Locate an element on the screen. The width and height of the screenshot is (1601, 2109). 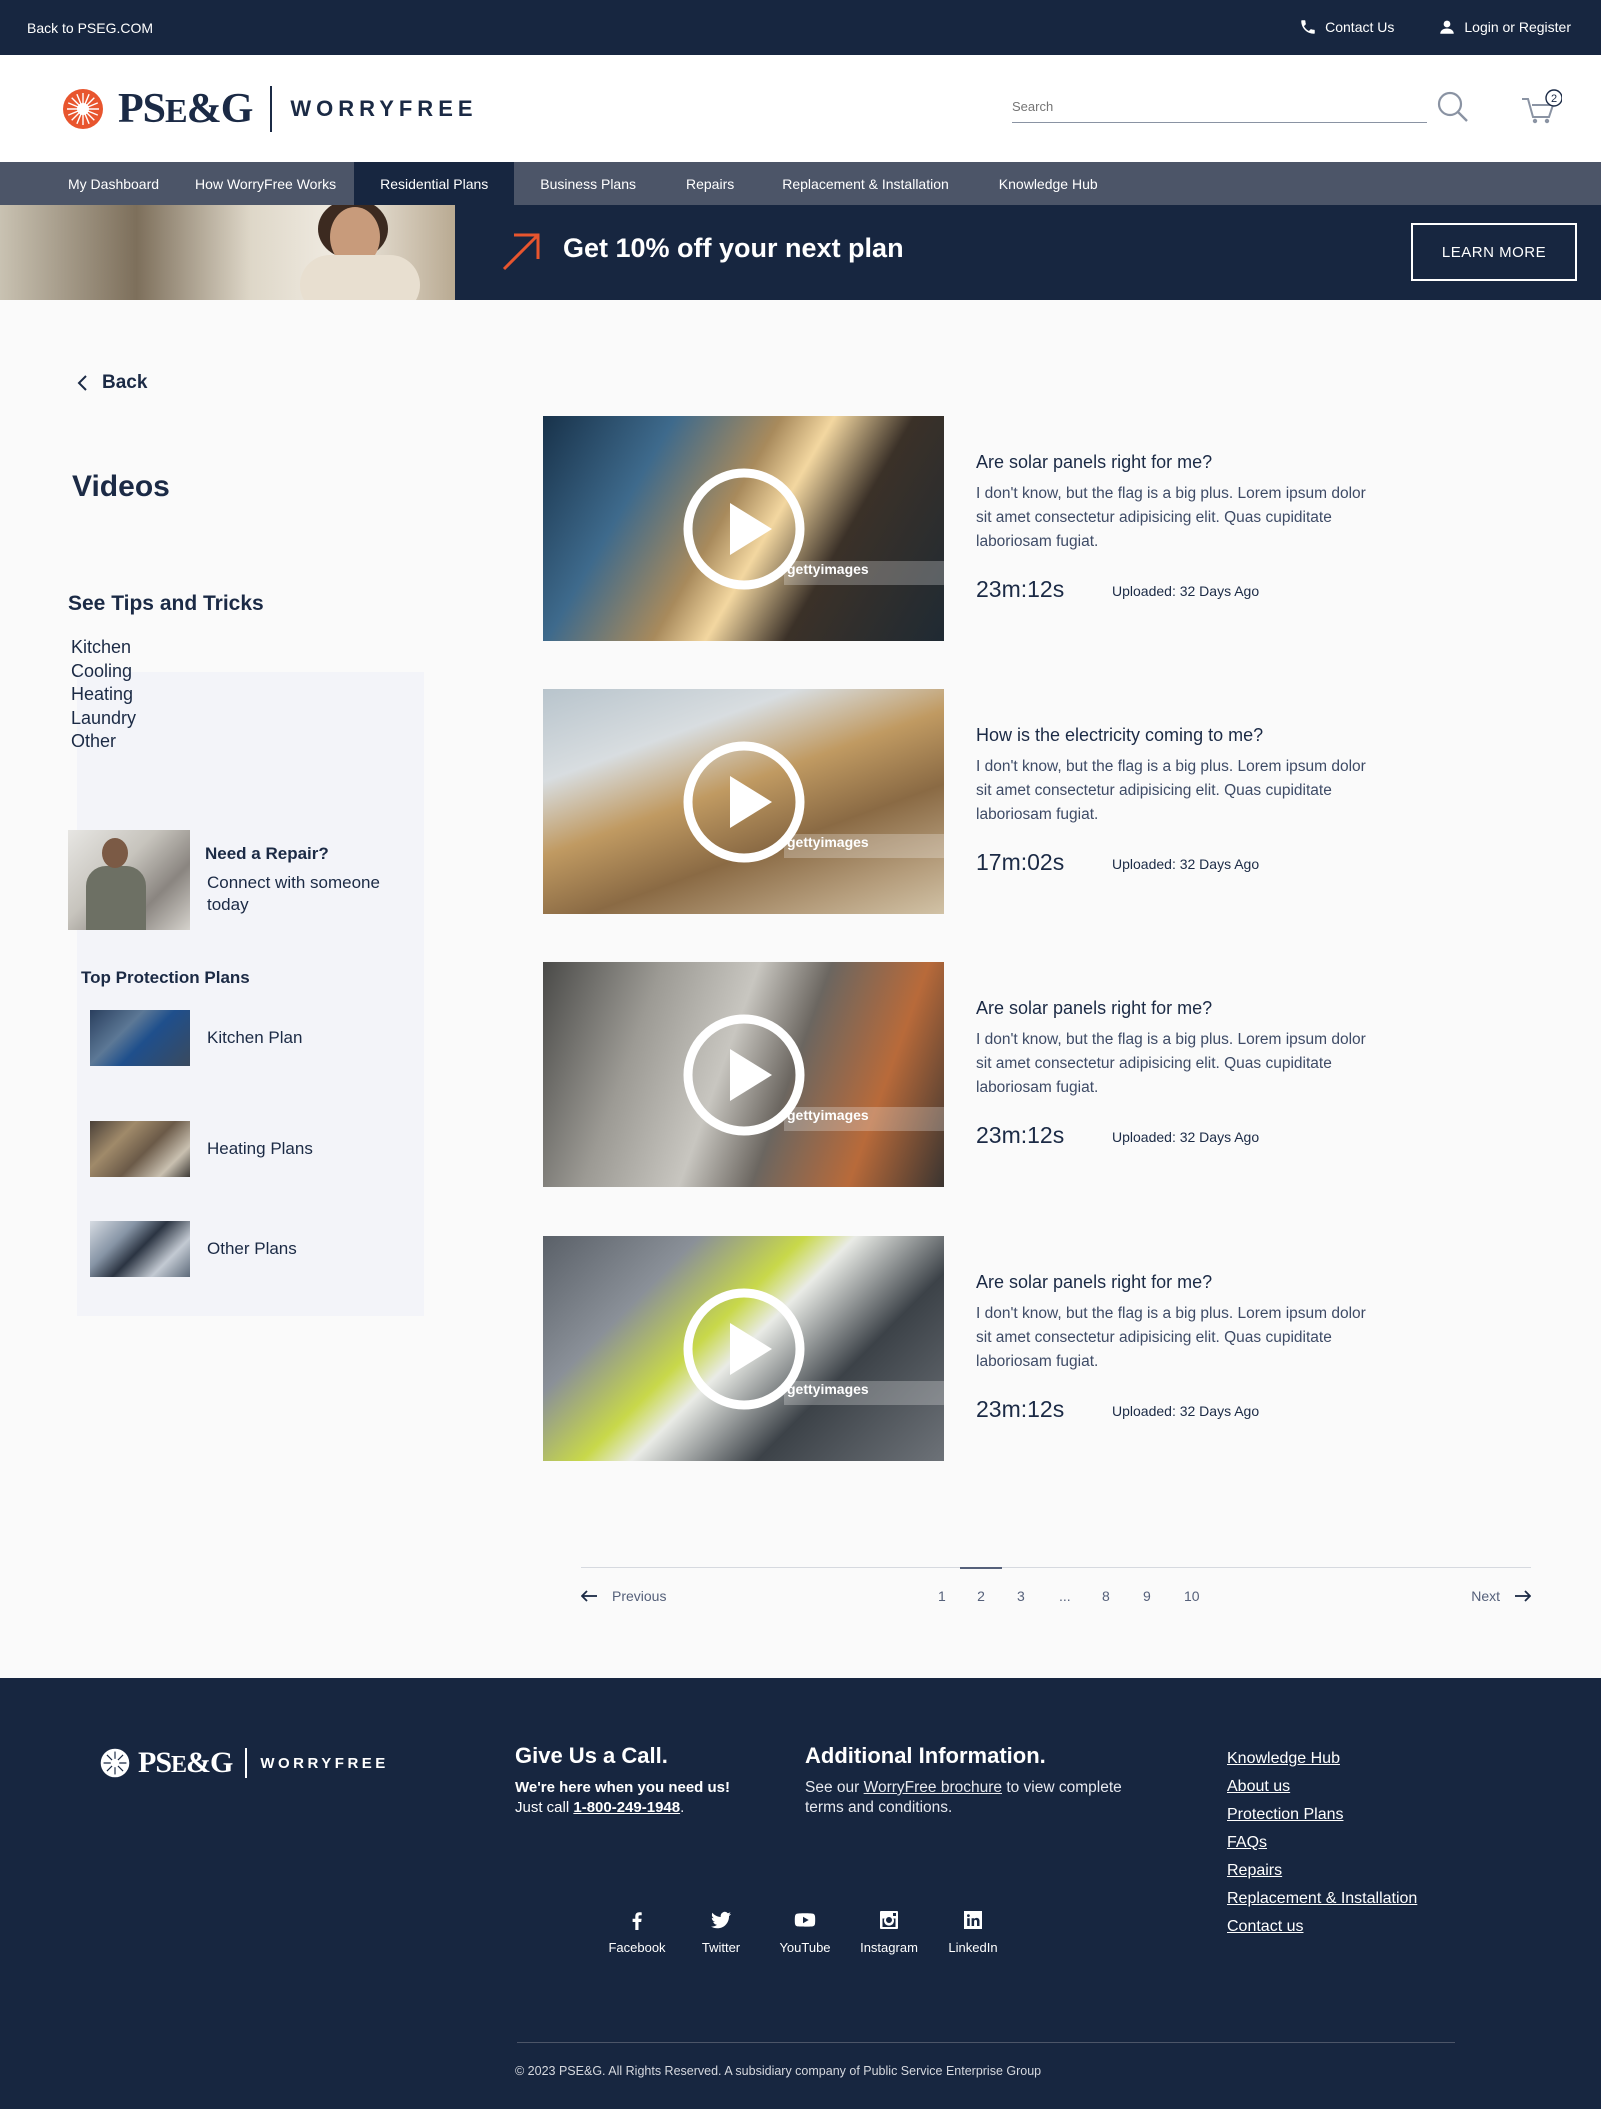
social-youtube: YouTube is located at coordinates (805, 1931).